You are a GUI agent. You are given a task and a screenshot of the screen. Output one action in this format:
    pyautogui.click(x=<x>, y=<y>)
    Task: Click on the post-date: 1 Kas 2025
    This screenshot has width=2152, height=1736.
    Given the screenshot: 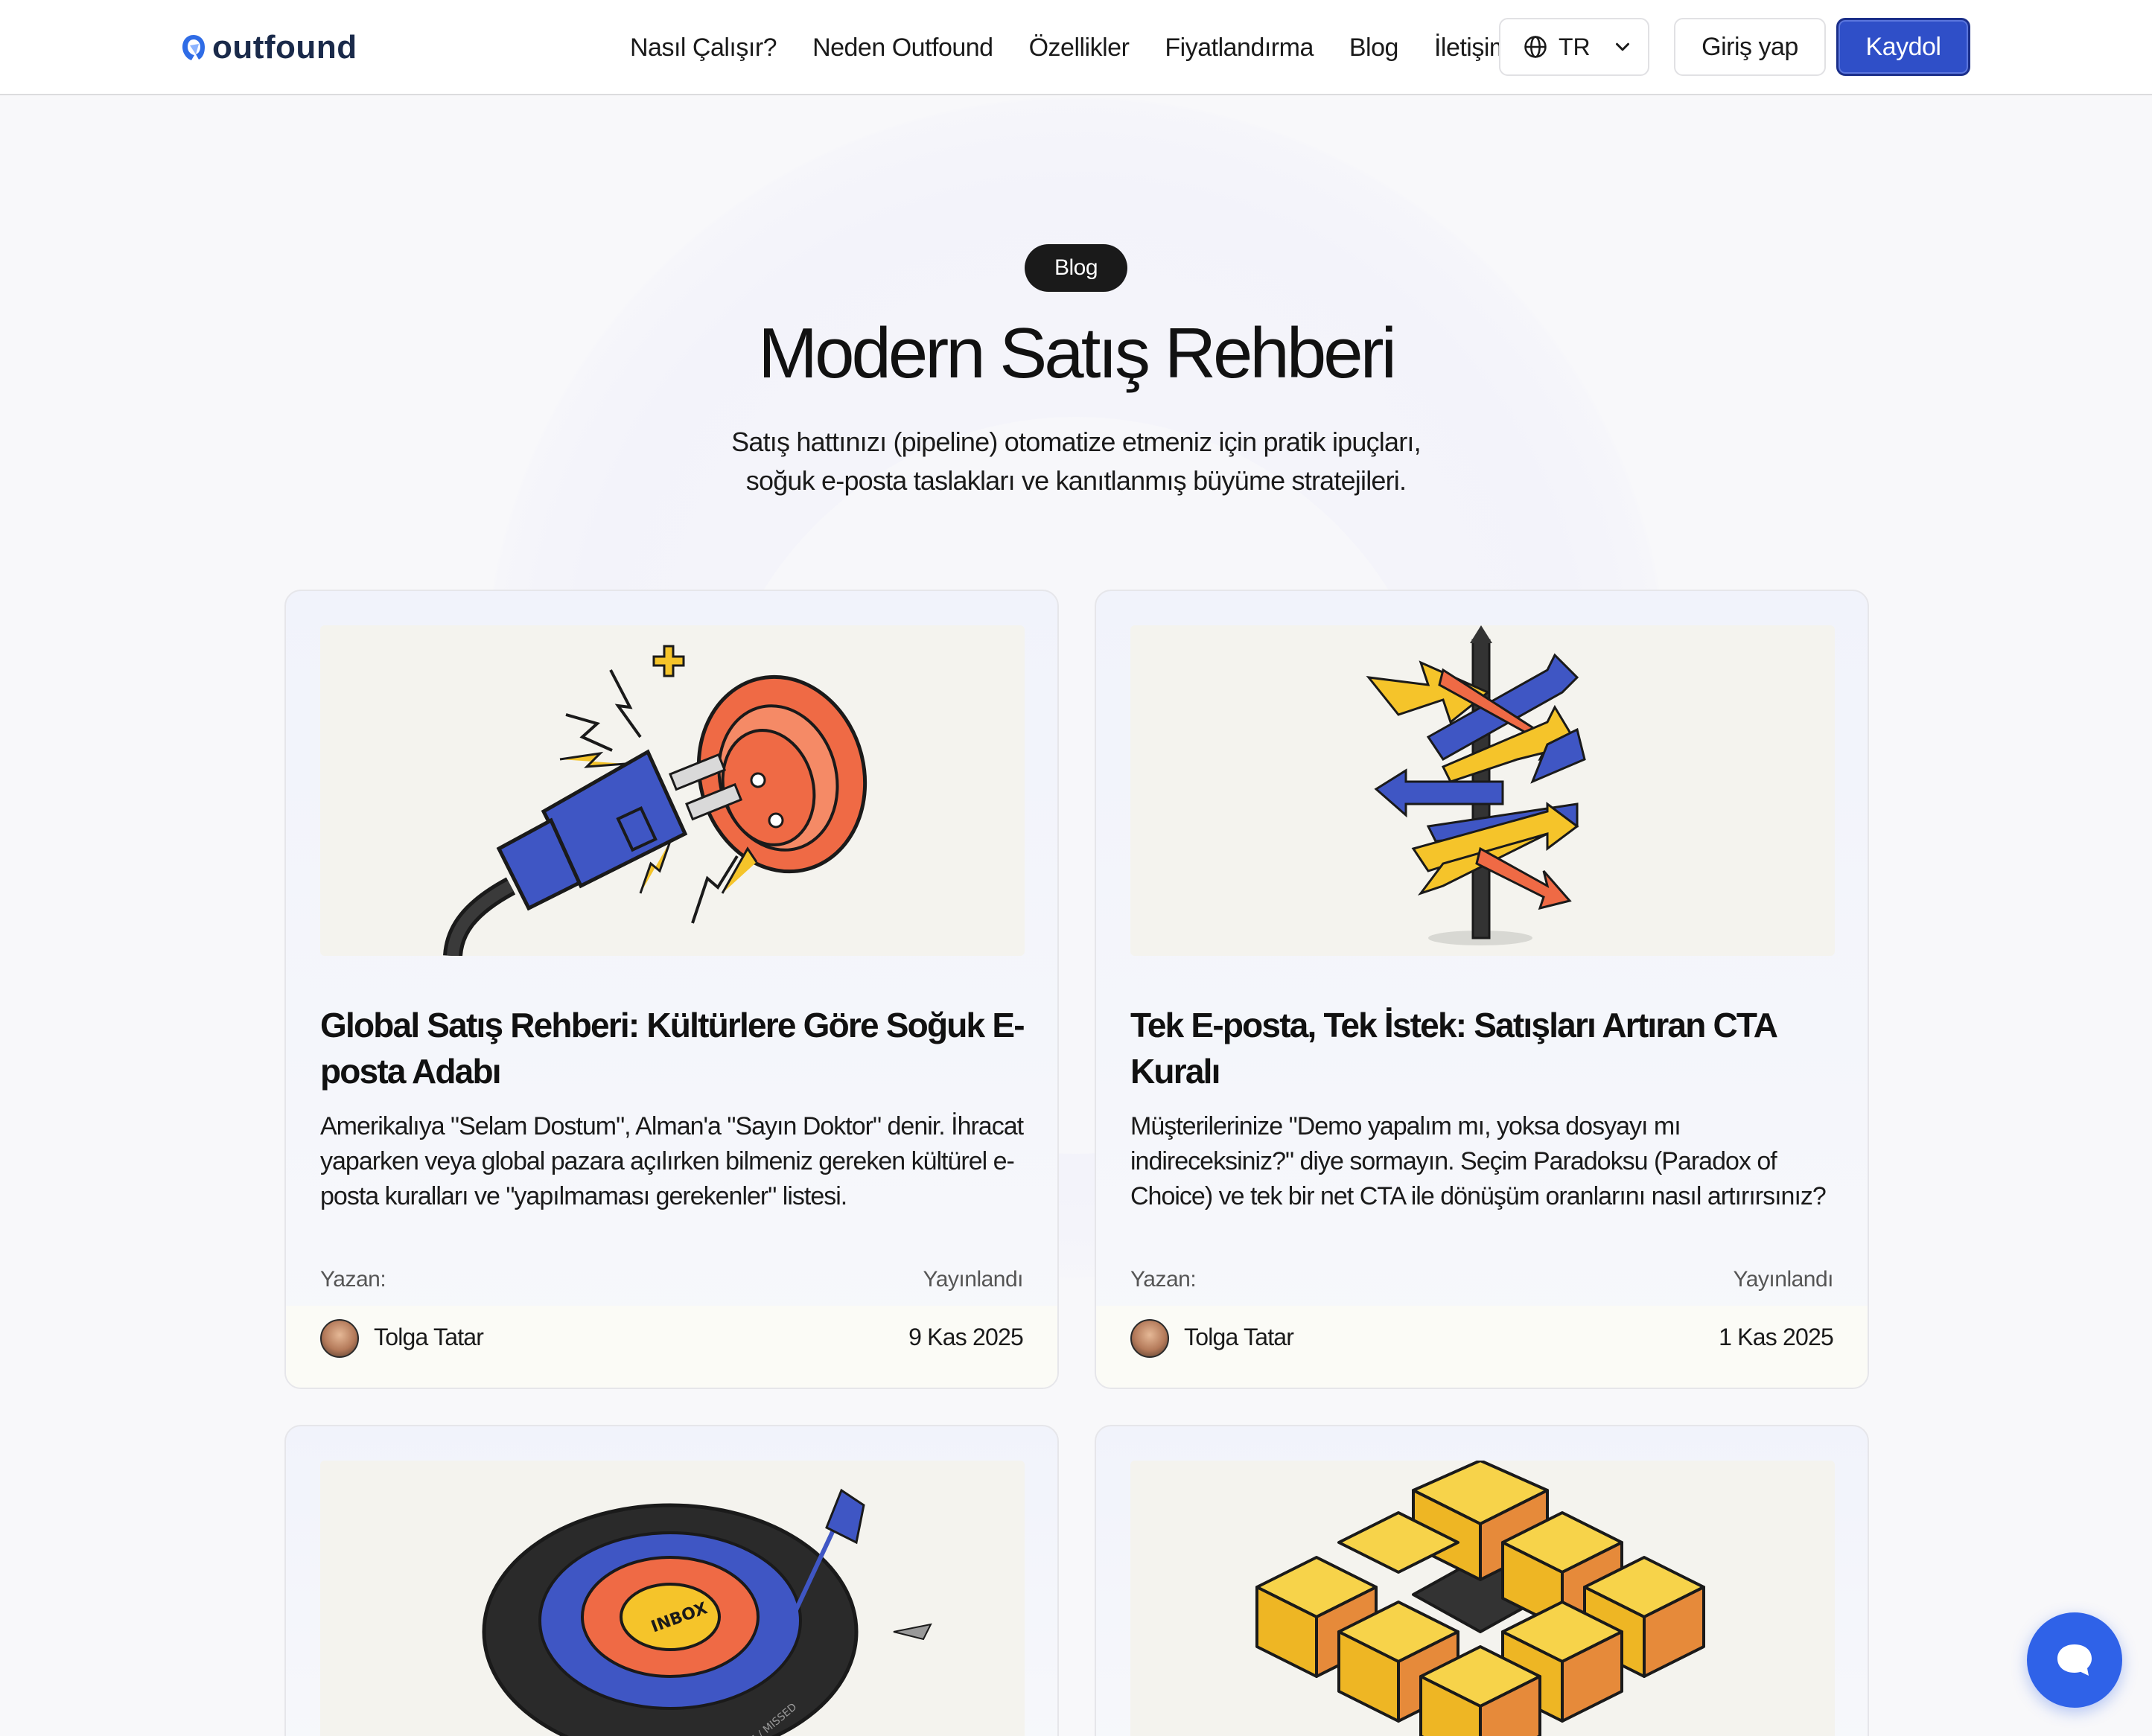 What is the action you would take?
    pyautogui.click(x=1776, y=1337)
    